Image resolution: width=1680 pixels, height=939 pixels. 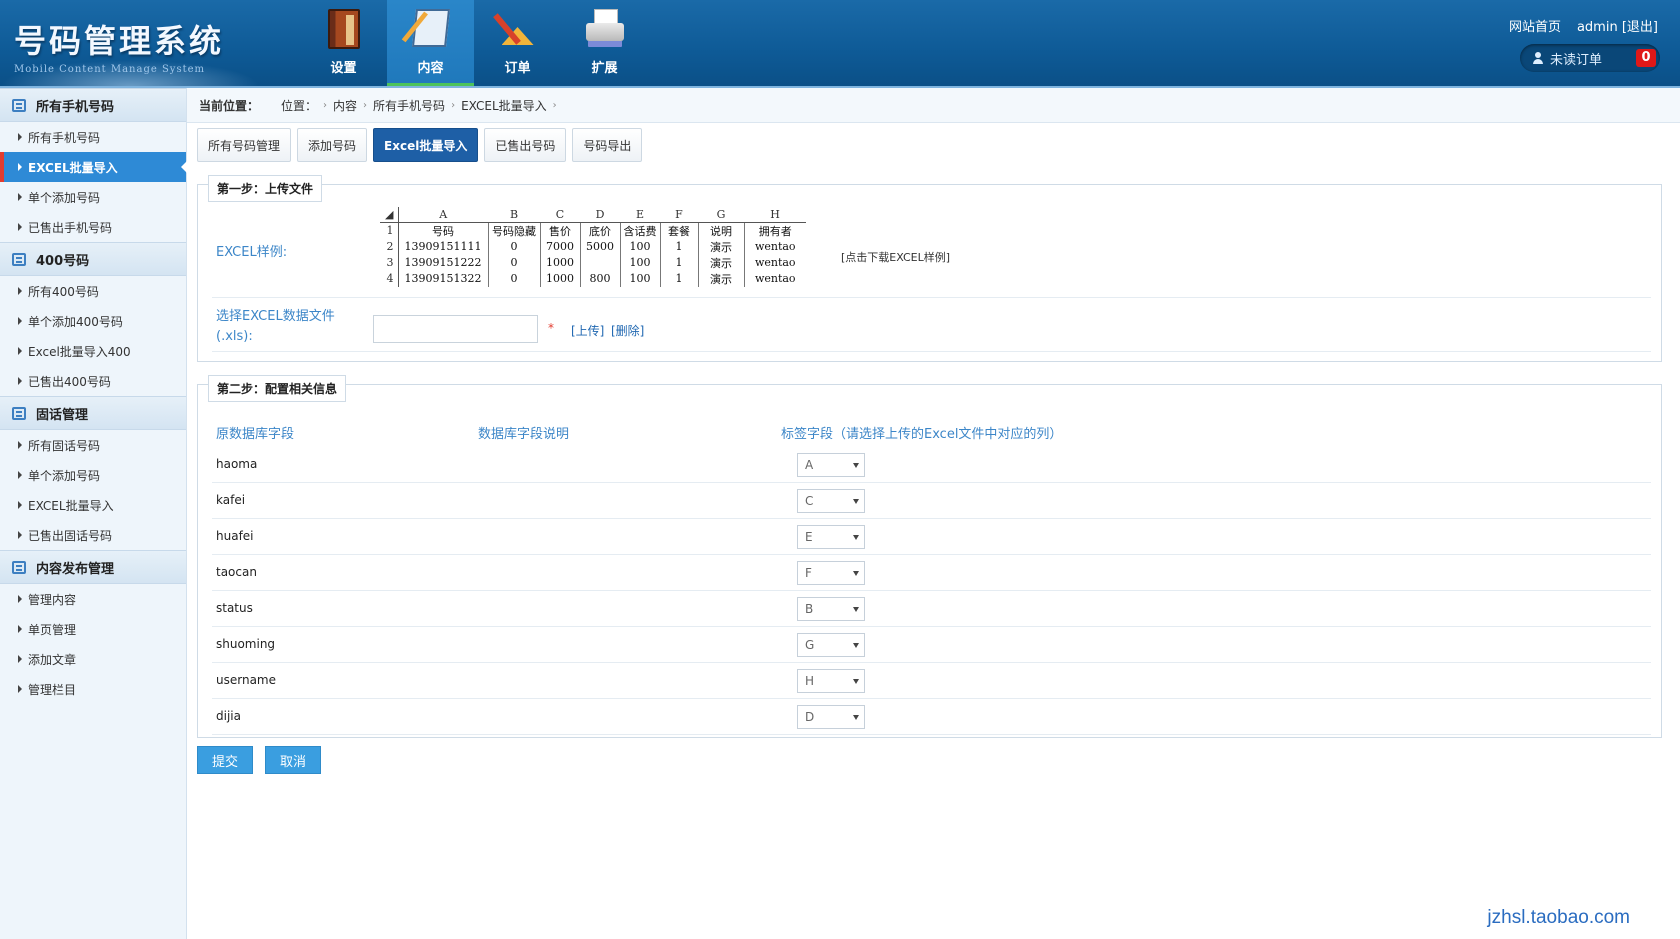 I want to click on required-mark: *, so click(x=551, y=328).